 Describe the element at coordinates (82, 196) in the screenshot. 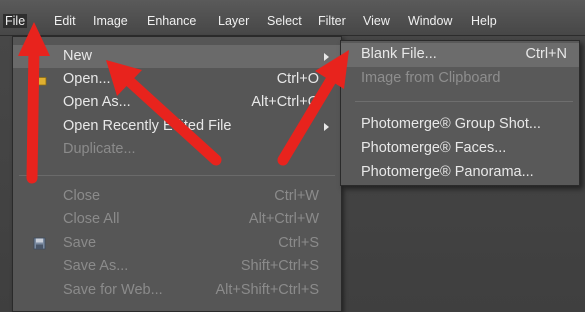

I see `menu-item-label: Close` at that location.